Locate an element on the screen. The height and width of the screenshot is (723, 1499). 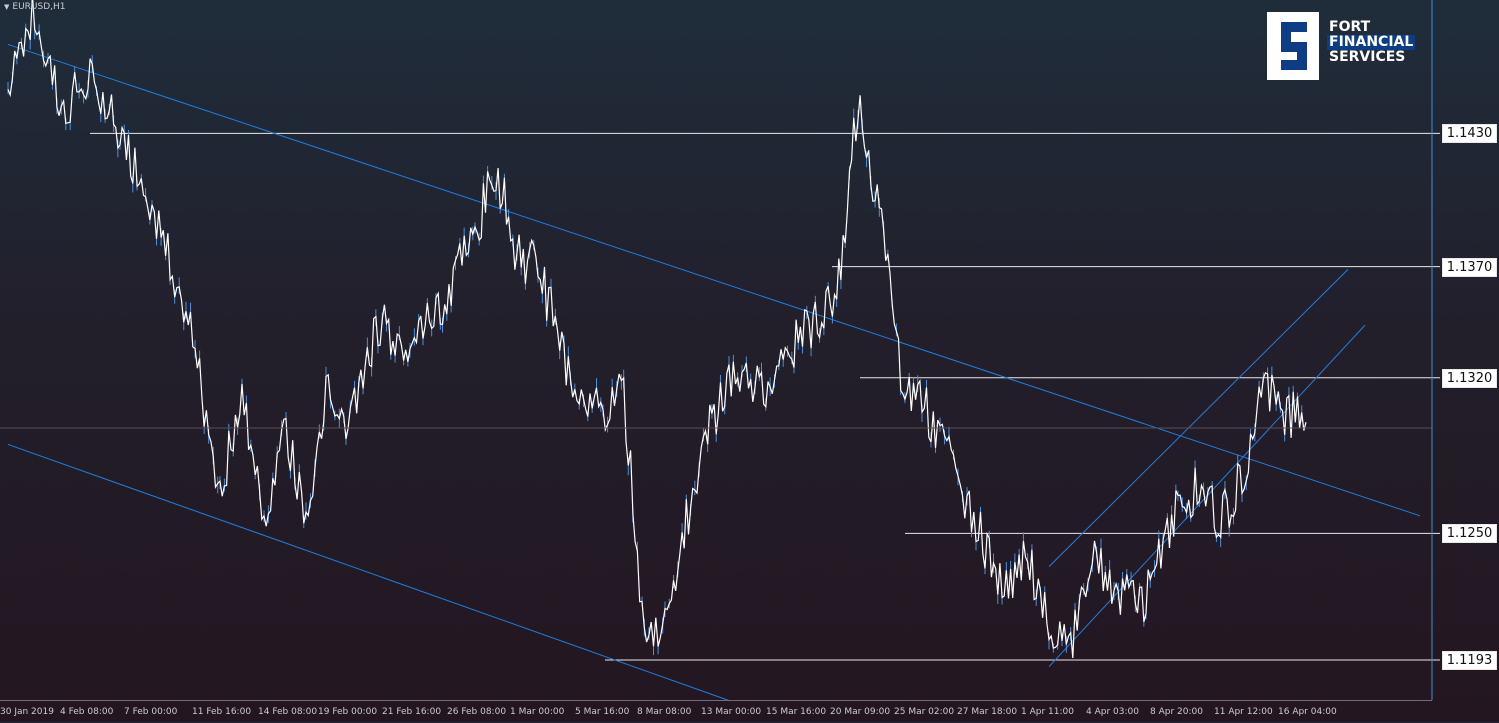
symbol-text: EURUSD,H1 is located at coordinates (39, 7).